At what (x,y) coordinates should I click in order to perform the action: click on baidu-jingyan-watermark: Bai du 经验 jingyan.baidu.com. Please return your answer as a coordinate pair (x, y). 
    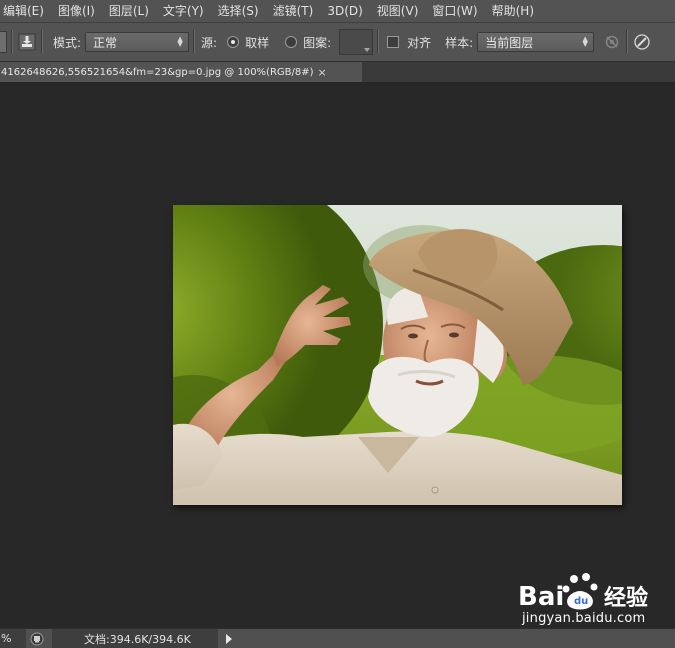
    Looking at the image, I should click on (591, 601).